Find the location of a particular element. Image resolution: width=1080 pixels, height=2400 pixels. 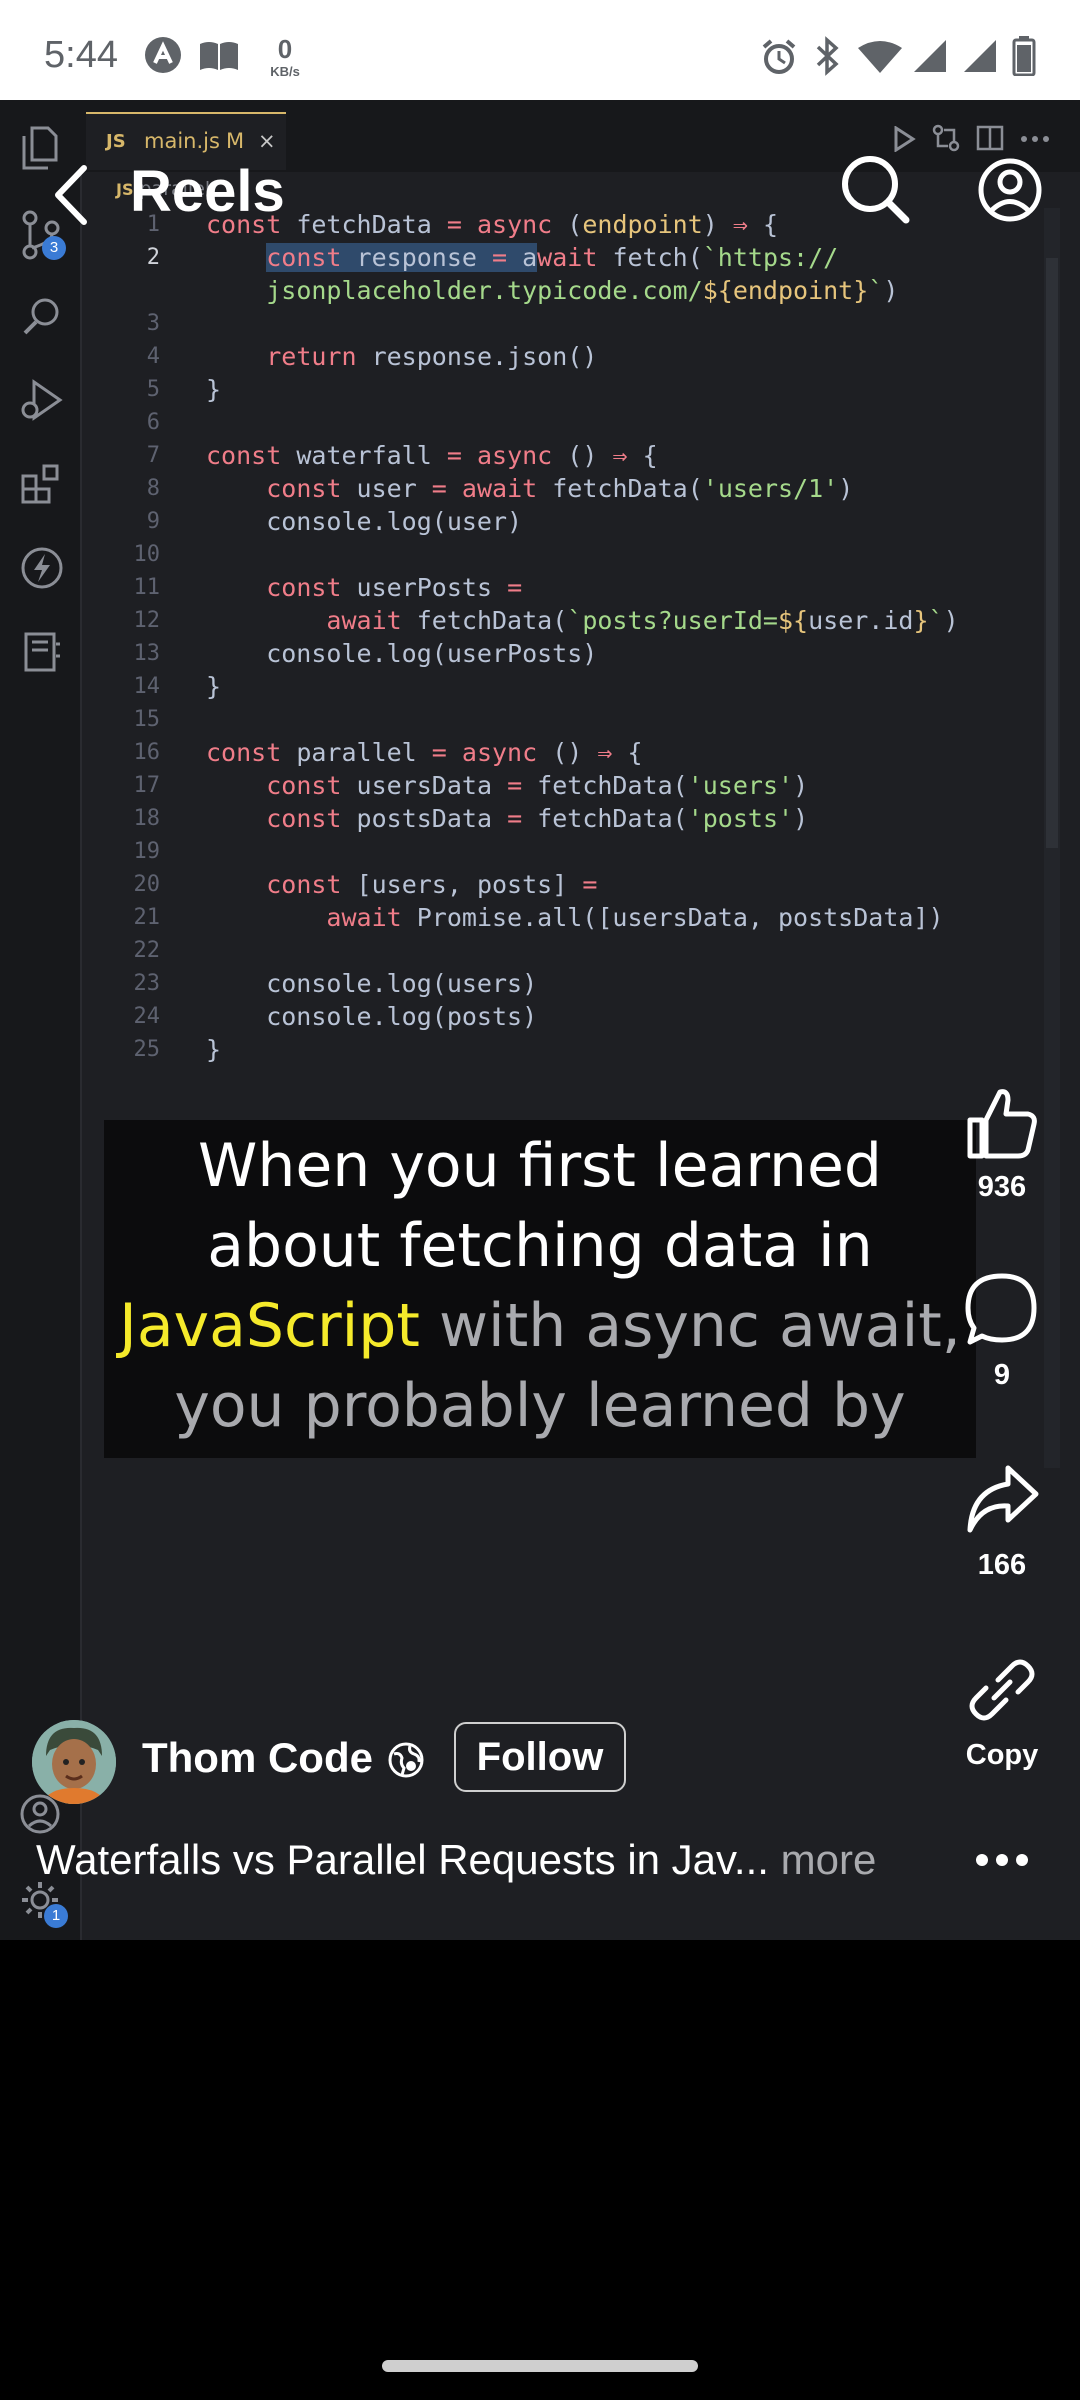

author-name: Thom Code is located at coordinates (257, 1758).